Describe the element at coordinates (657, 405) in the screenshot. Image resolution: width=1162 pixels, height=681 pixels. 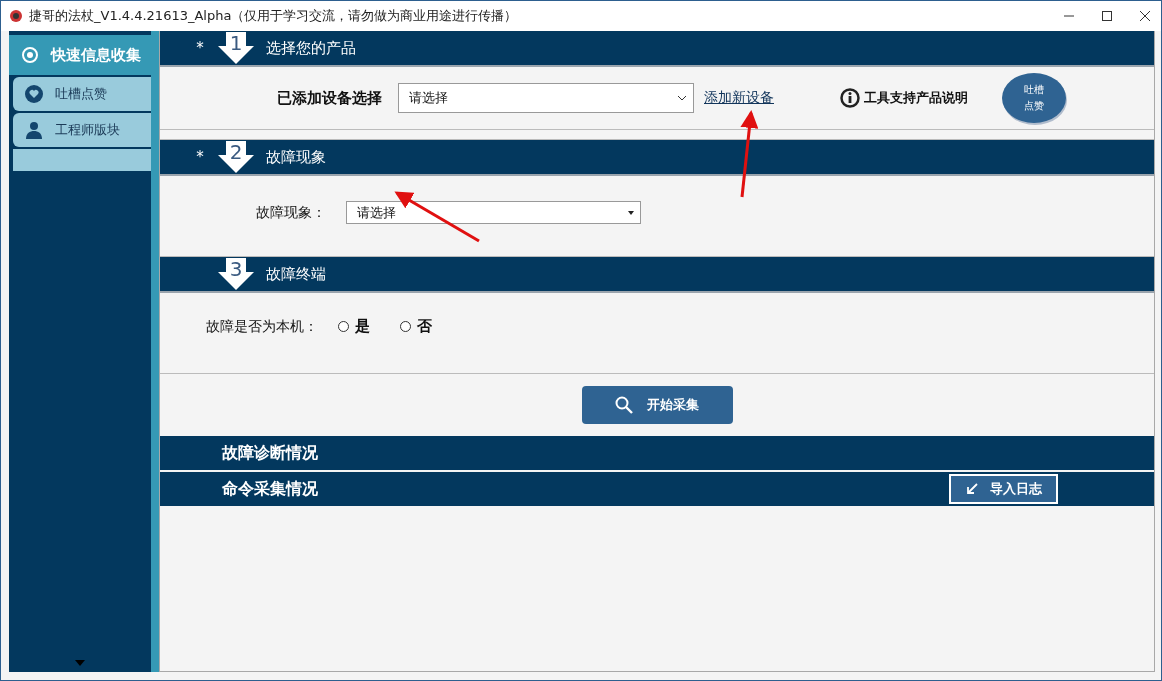
I see `start-collect-button: 开始采集` at that location.